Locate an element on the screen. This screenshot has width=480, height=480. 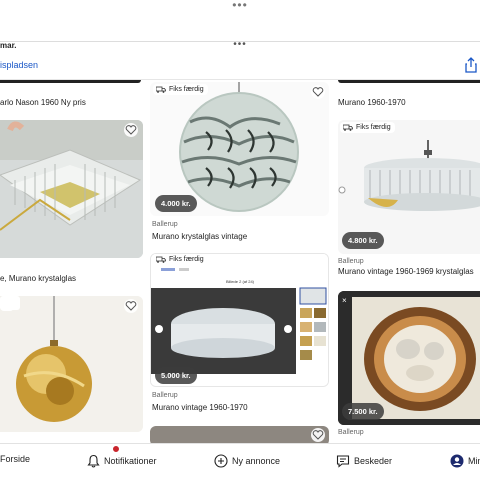
listing-title: Murano krystalglas vintage is located at coordinates (199, 236).